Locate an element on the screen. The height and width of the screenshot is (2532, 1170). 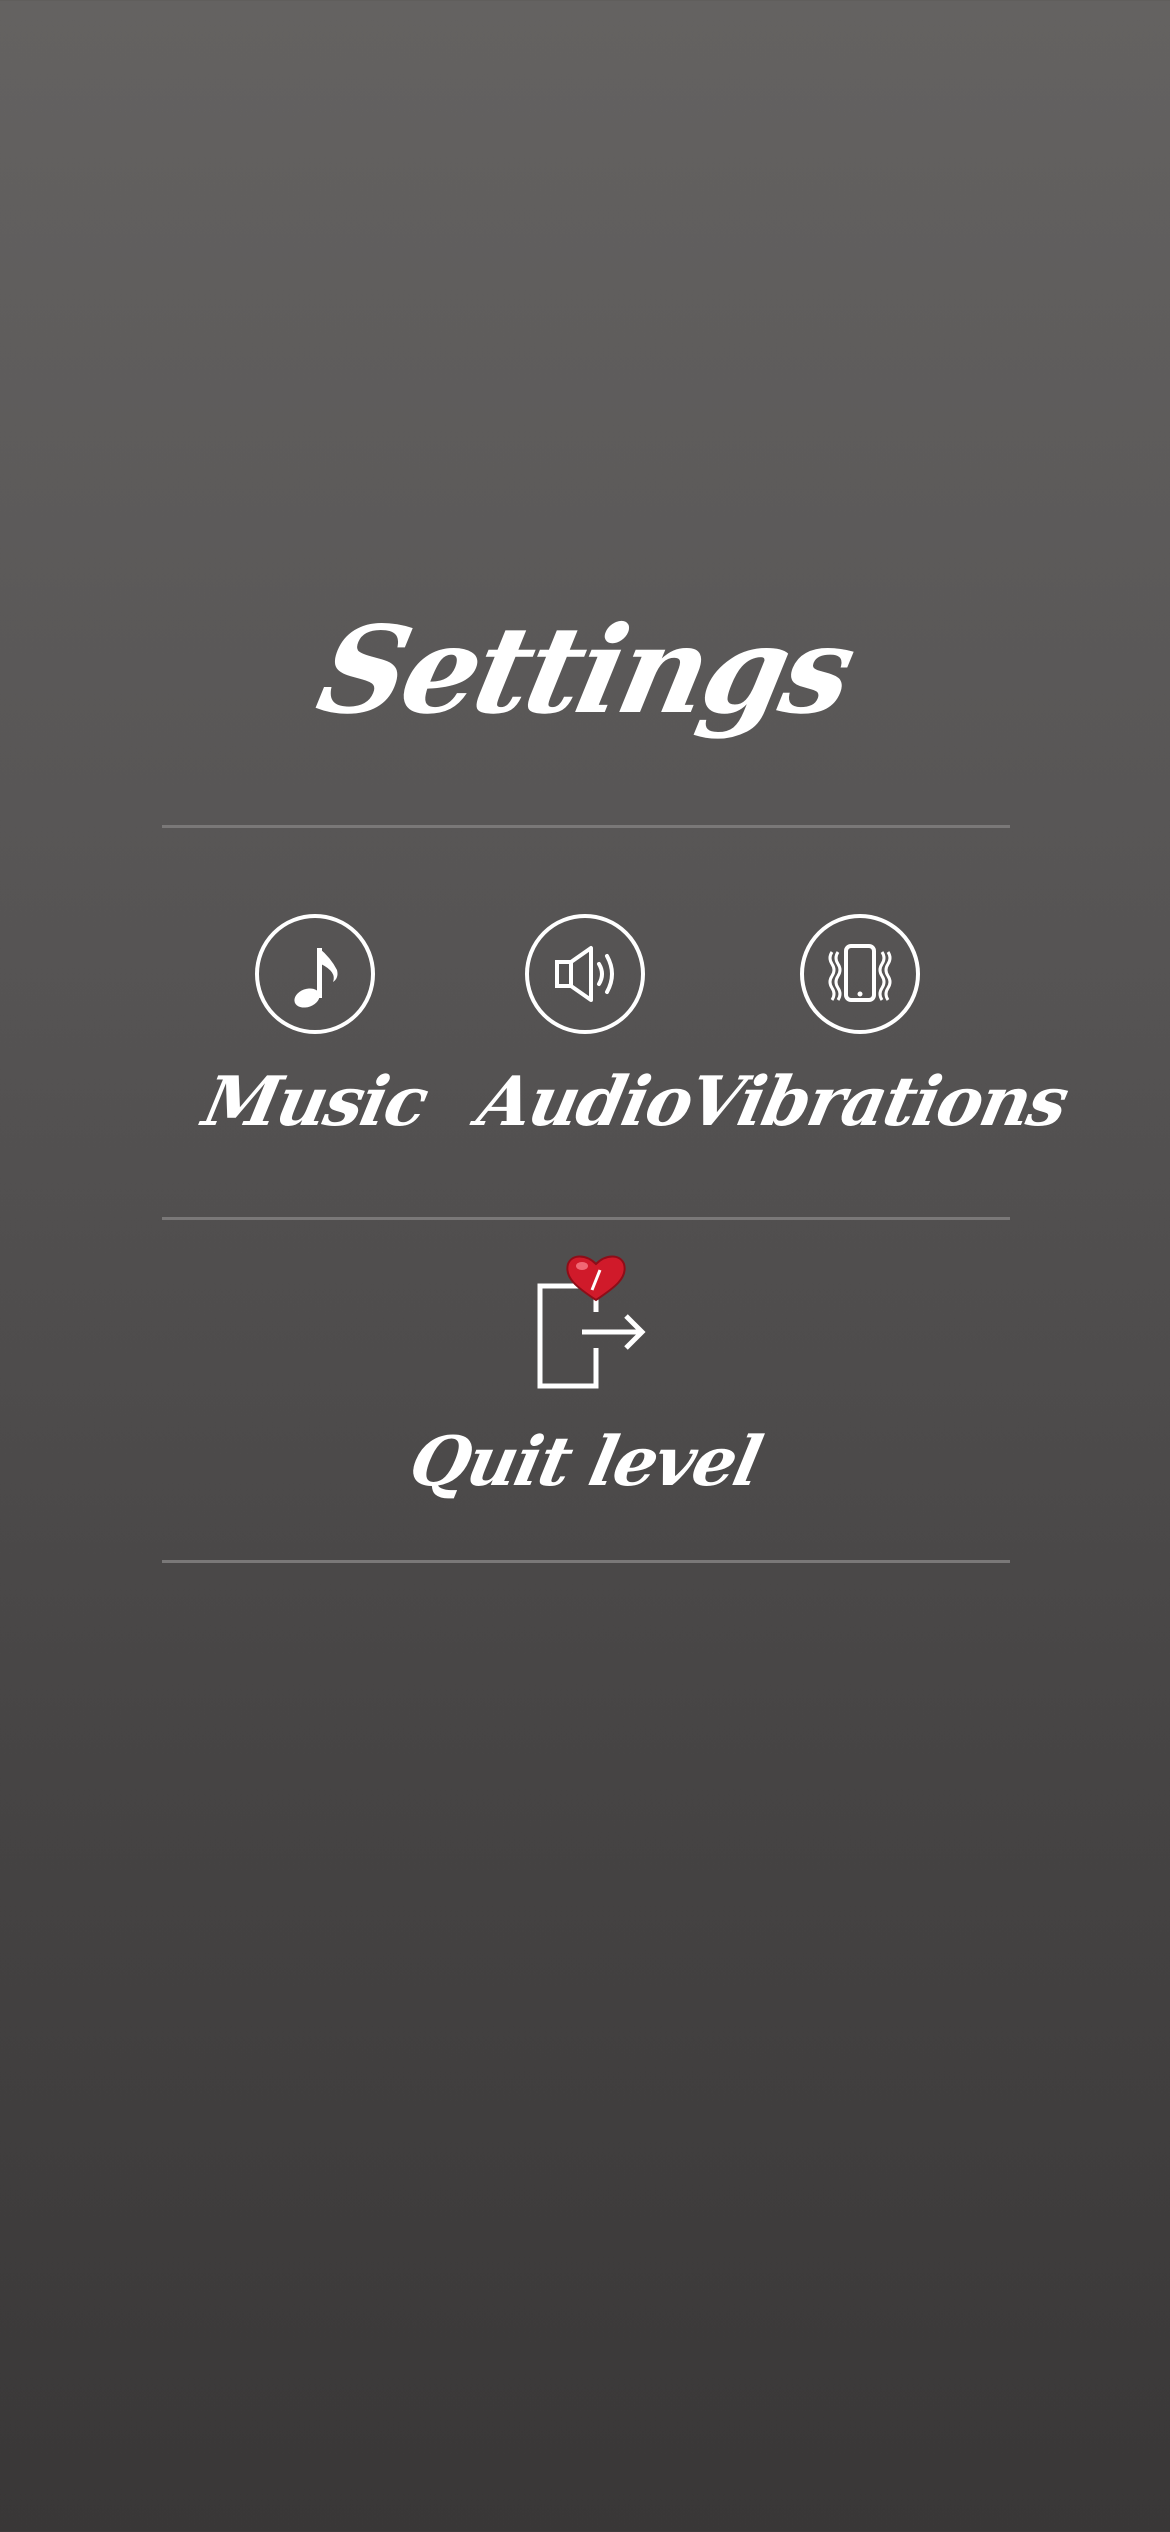
heart-icon is located at coordinates (596, 1278).